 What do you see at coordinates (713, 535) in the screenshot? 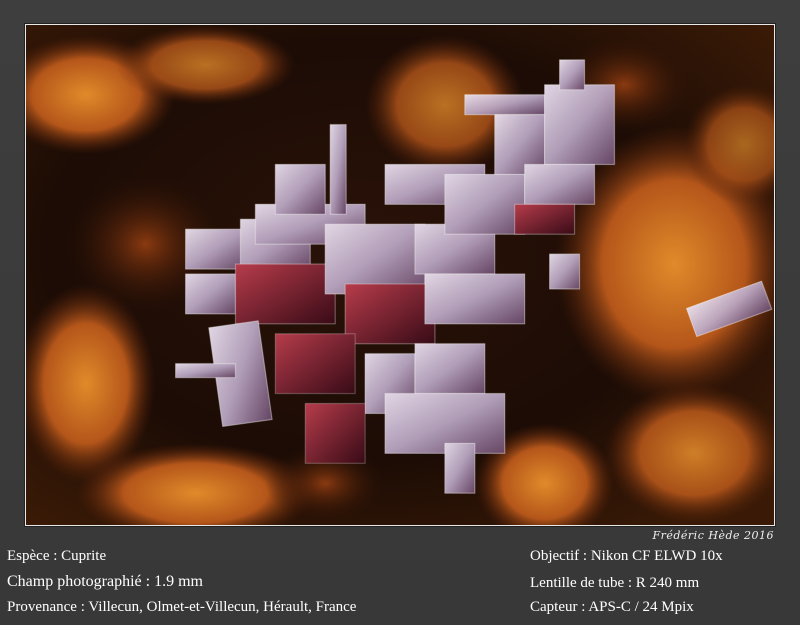
I see `photographer-signature: Frédéric Hède 2016` at bounding box center [713, 535].